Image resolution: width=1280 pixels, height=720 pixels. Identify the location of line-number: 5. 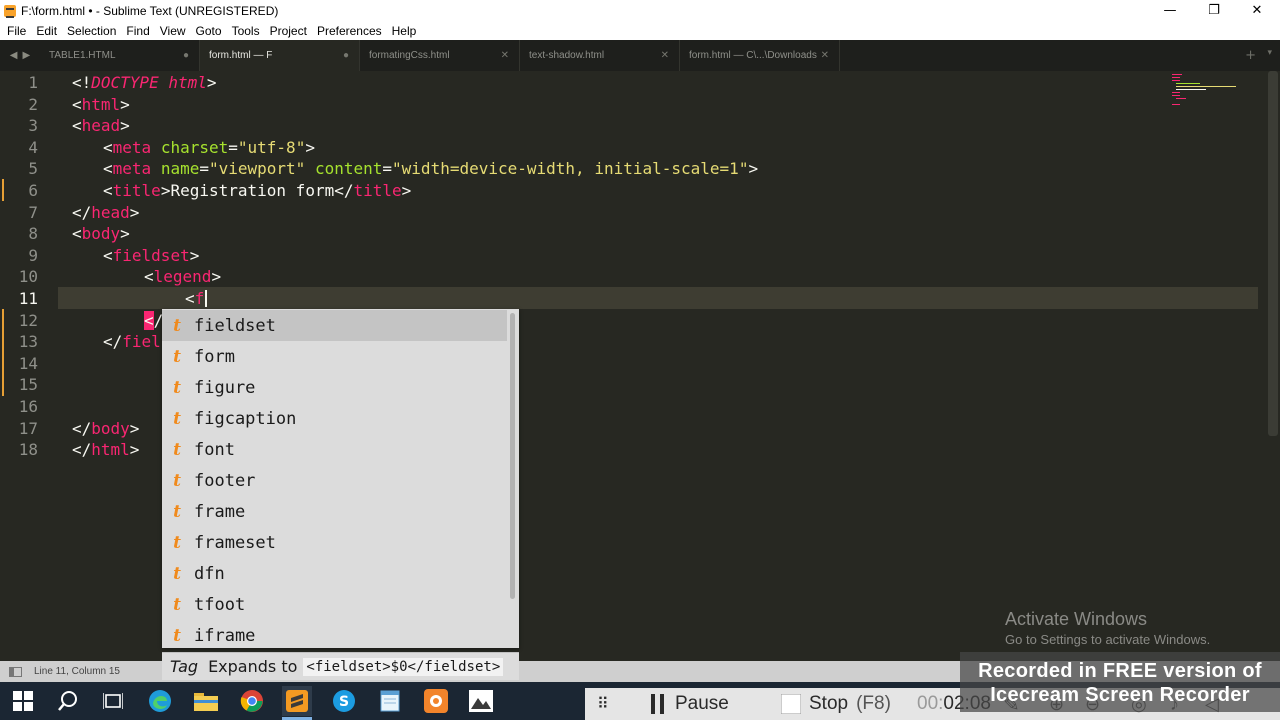
(33, 169).